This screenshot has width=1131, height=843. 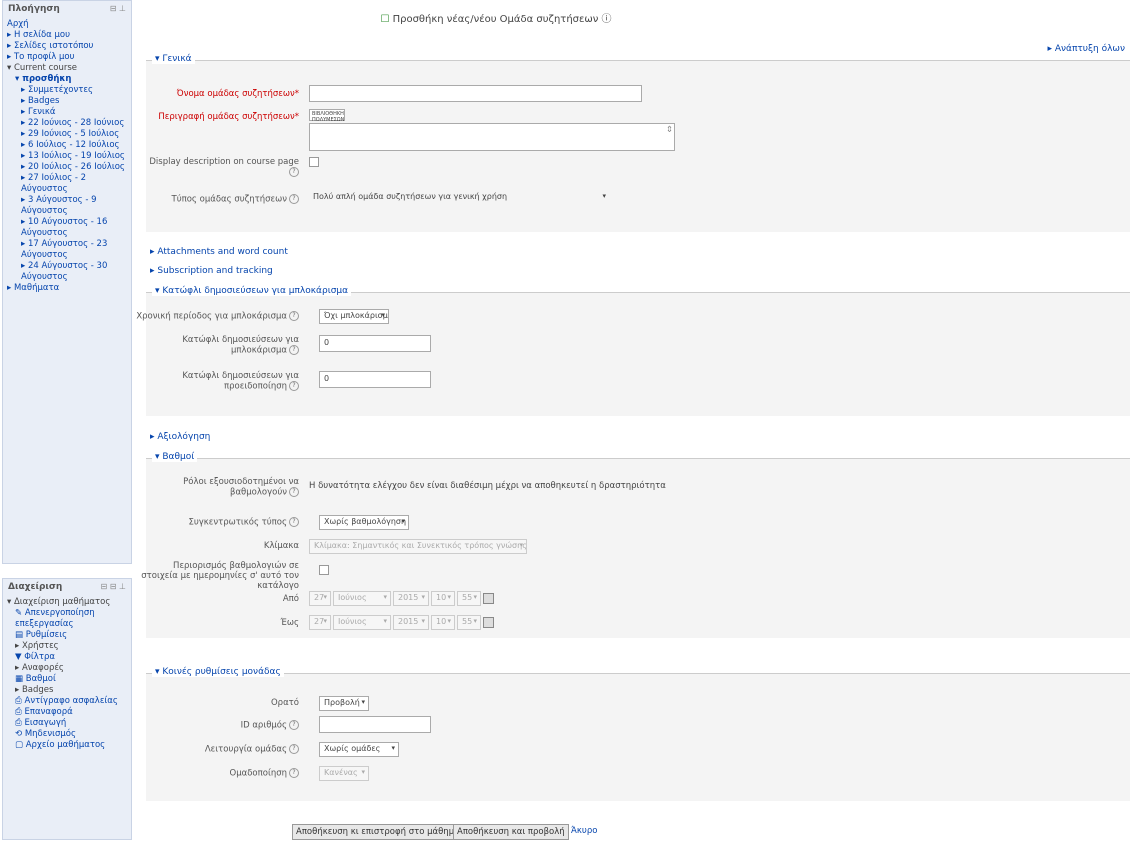 What do you see at coordinates (511, 832) in the screenshot?
I see `save-and-display-button: Αποθήκευση και προβολή` at bounding box center [511, 832].